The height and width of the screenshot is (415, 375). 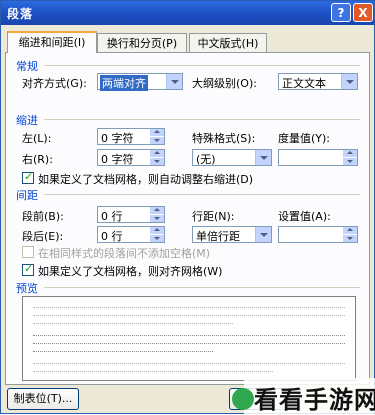 I want to click on no-space-checkbox, so click(x=28, y=252).